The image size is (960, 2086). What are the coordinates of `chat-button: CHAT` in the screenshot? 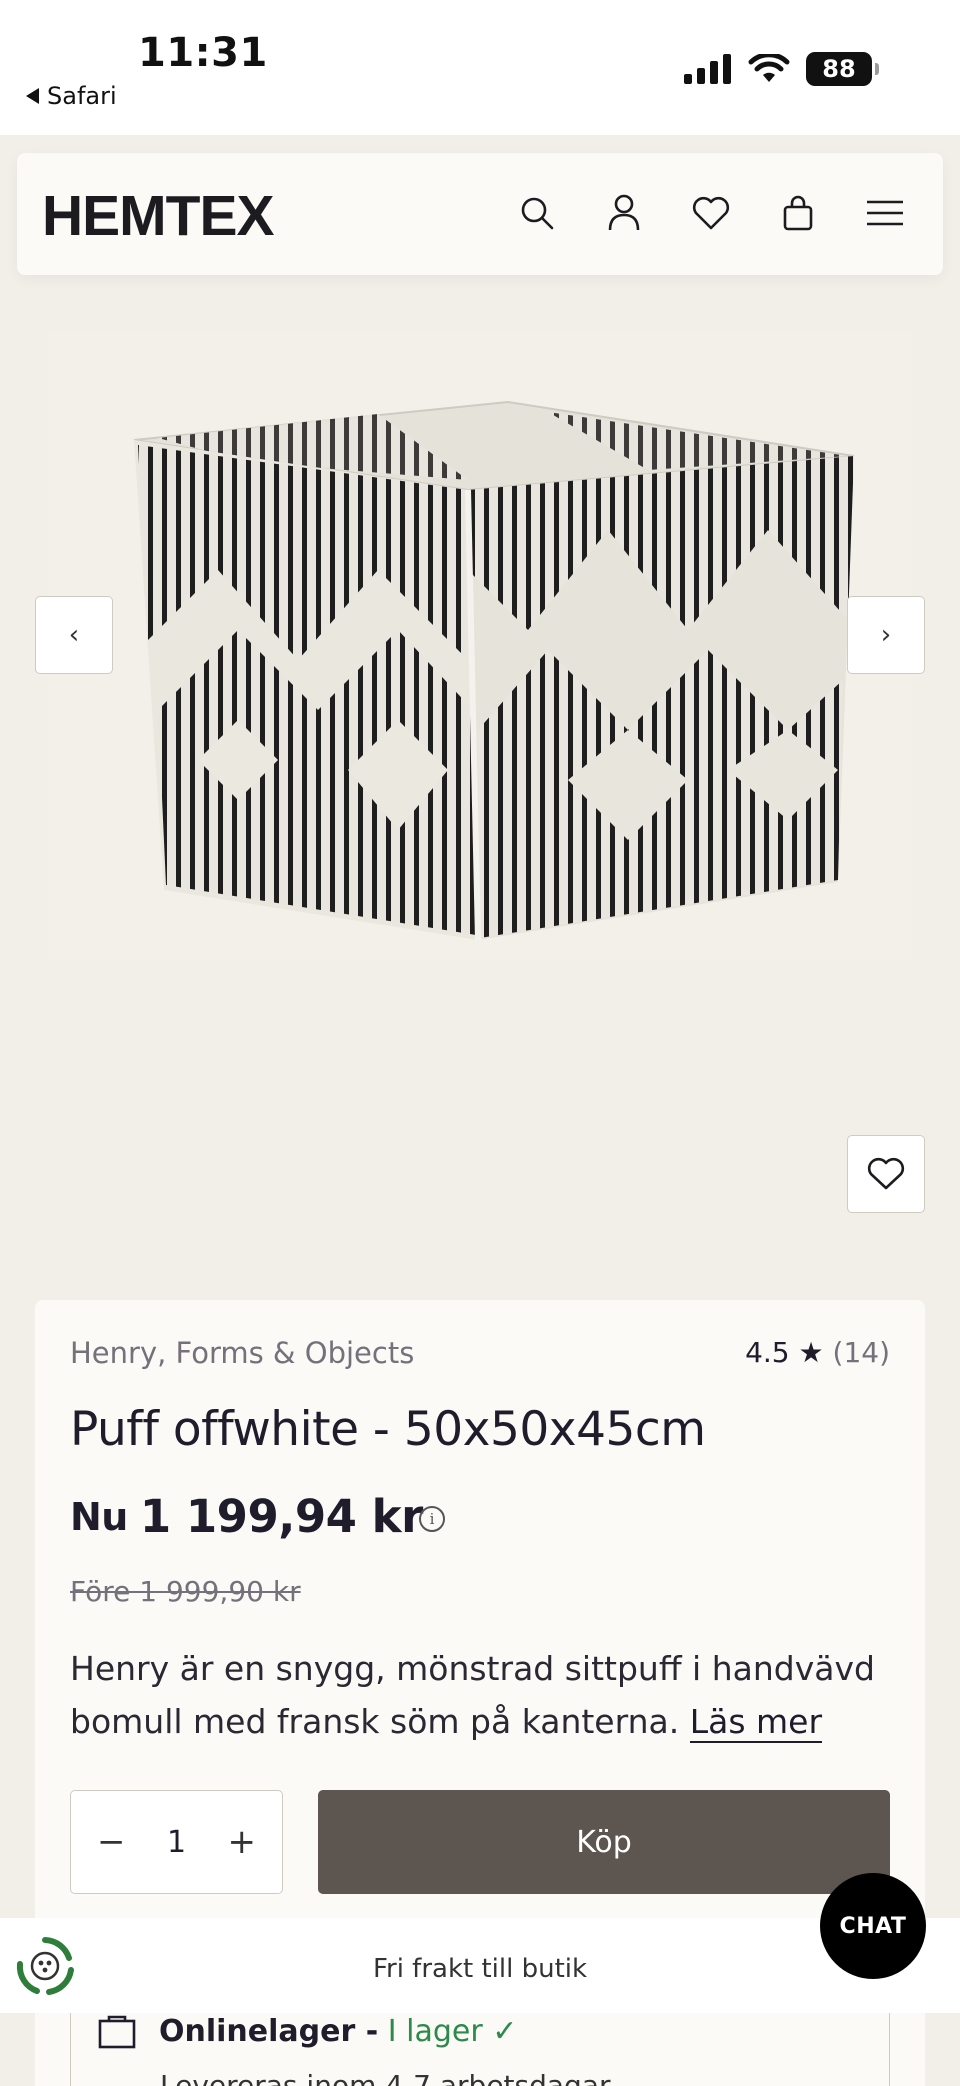 It's located at (873, 1926).